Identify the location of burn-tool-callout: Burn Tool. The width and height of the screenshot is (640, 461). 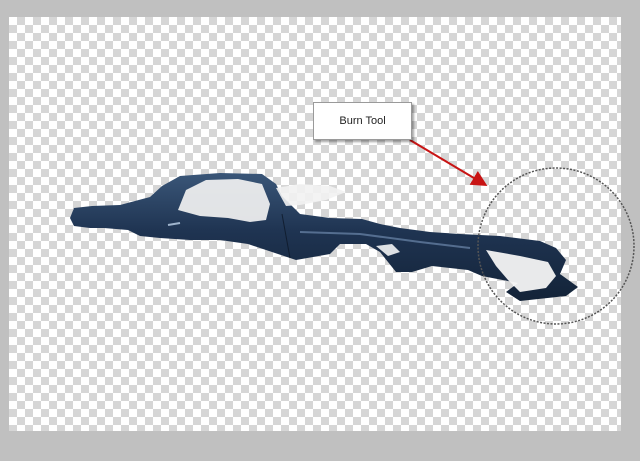
(362, 121).